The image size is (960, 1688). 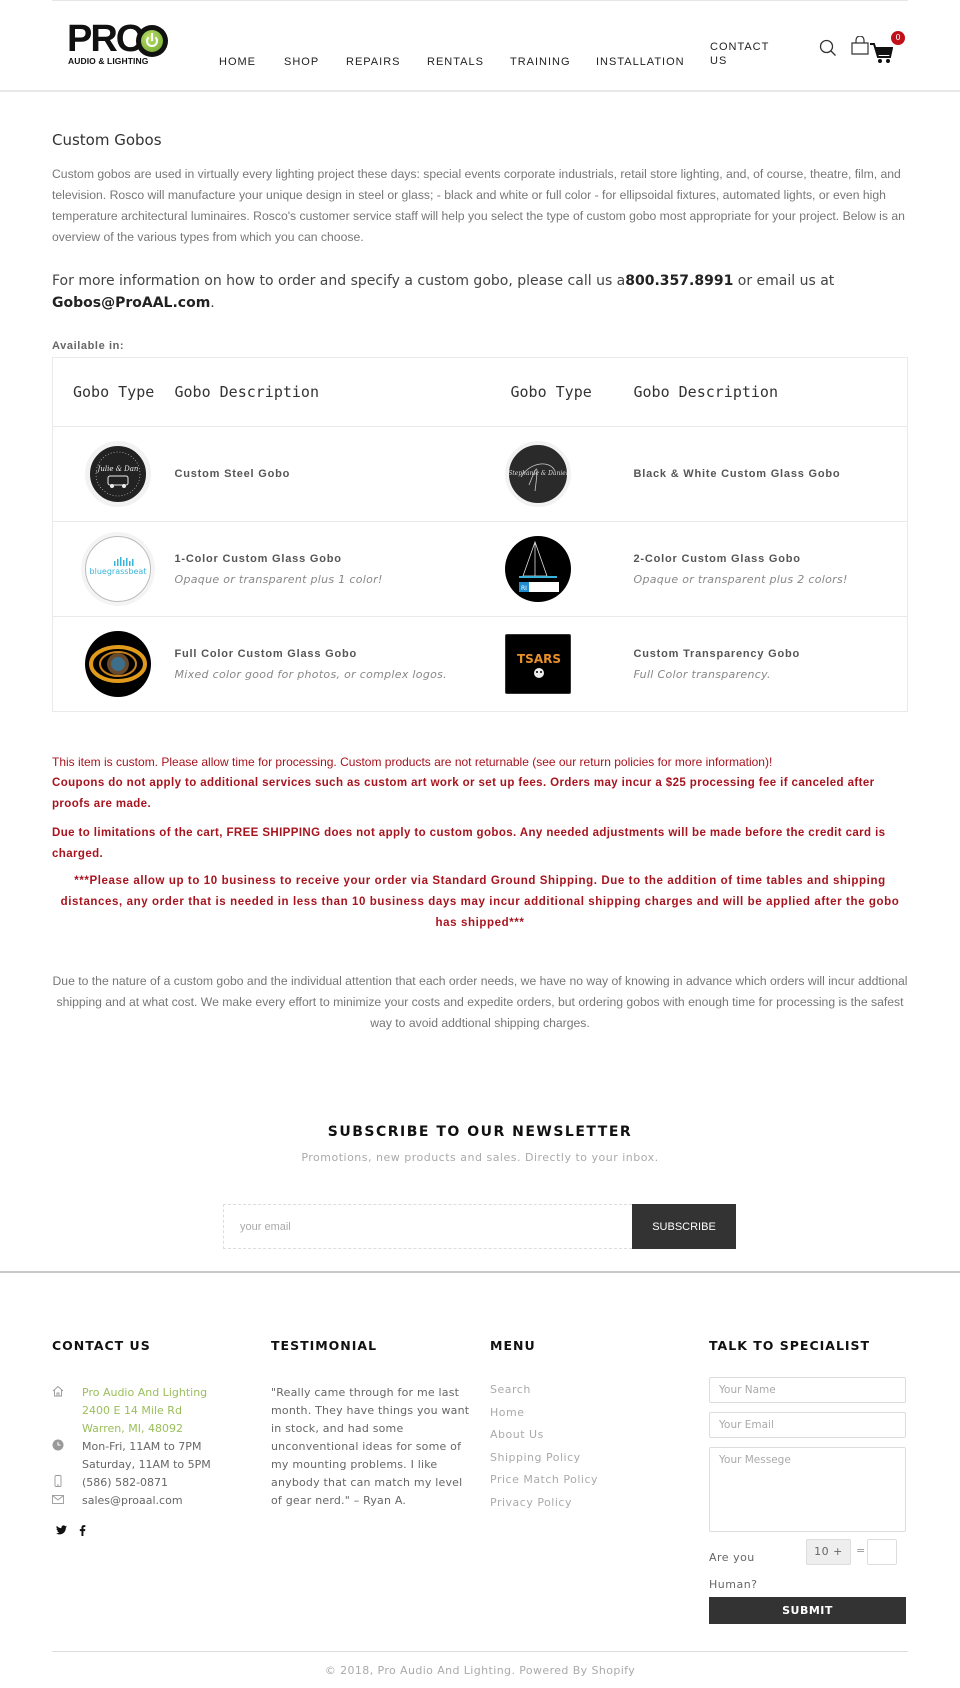 What do you see at coordinates (266, 653) in the screenshot?
I see `gobo-name: Full Color Custom Glass Gobo` at bounding box center [266, 653].